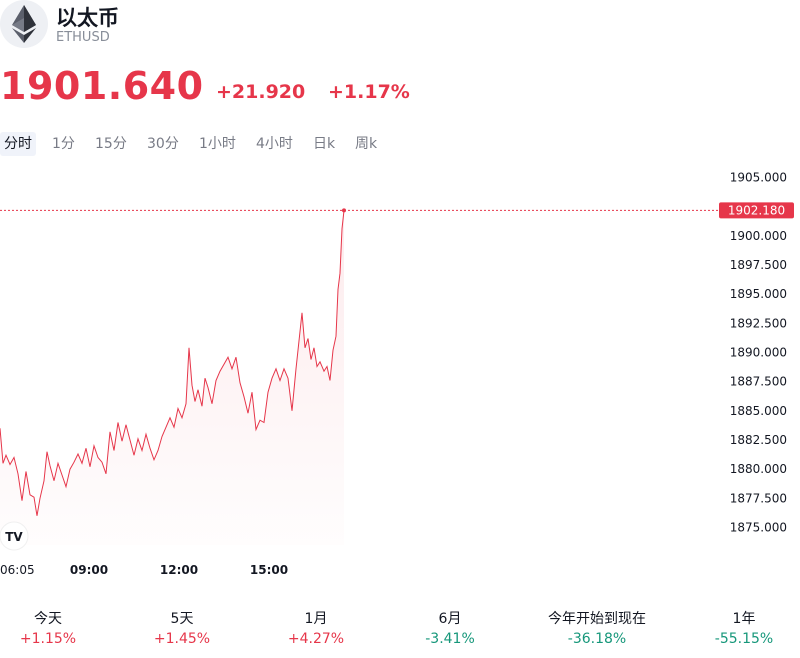 Image resolution: width=800 pixels, height=658 pixels. What do you see at coordinates (182, 619) in the screenshot?
I see `period-label: 5天` at bounding box center [182, 619].